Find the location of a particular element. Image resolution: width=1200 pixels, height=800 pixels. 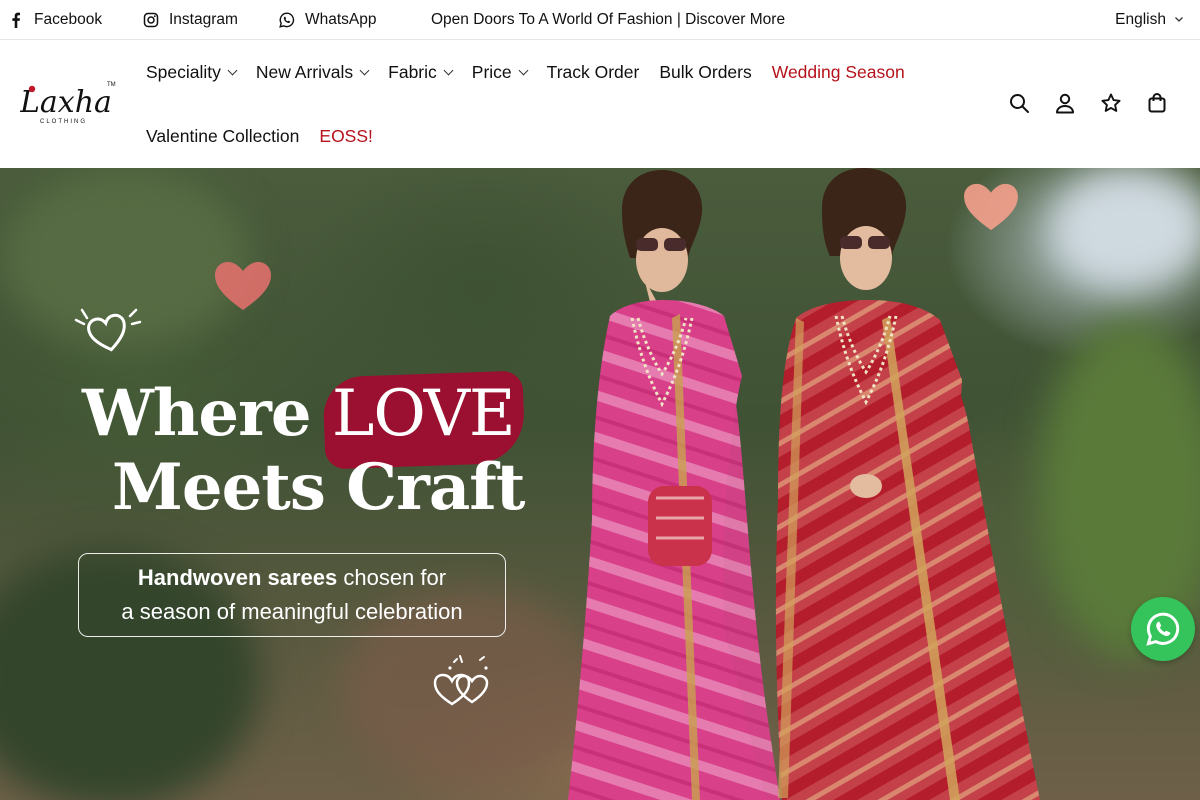

whatsapp-chat-button is located at coordinates (1163, 629).